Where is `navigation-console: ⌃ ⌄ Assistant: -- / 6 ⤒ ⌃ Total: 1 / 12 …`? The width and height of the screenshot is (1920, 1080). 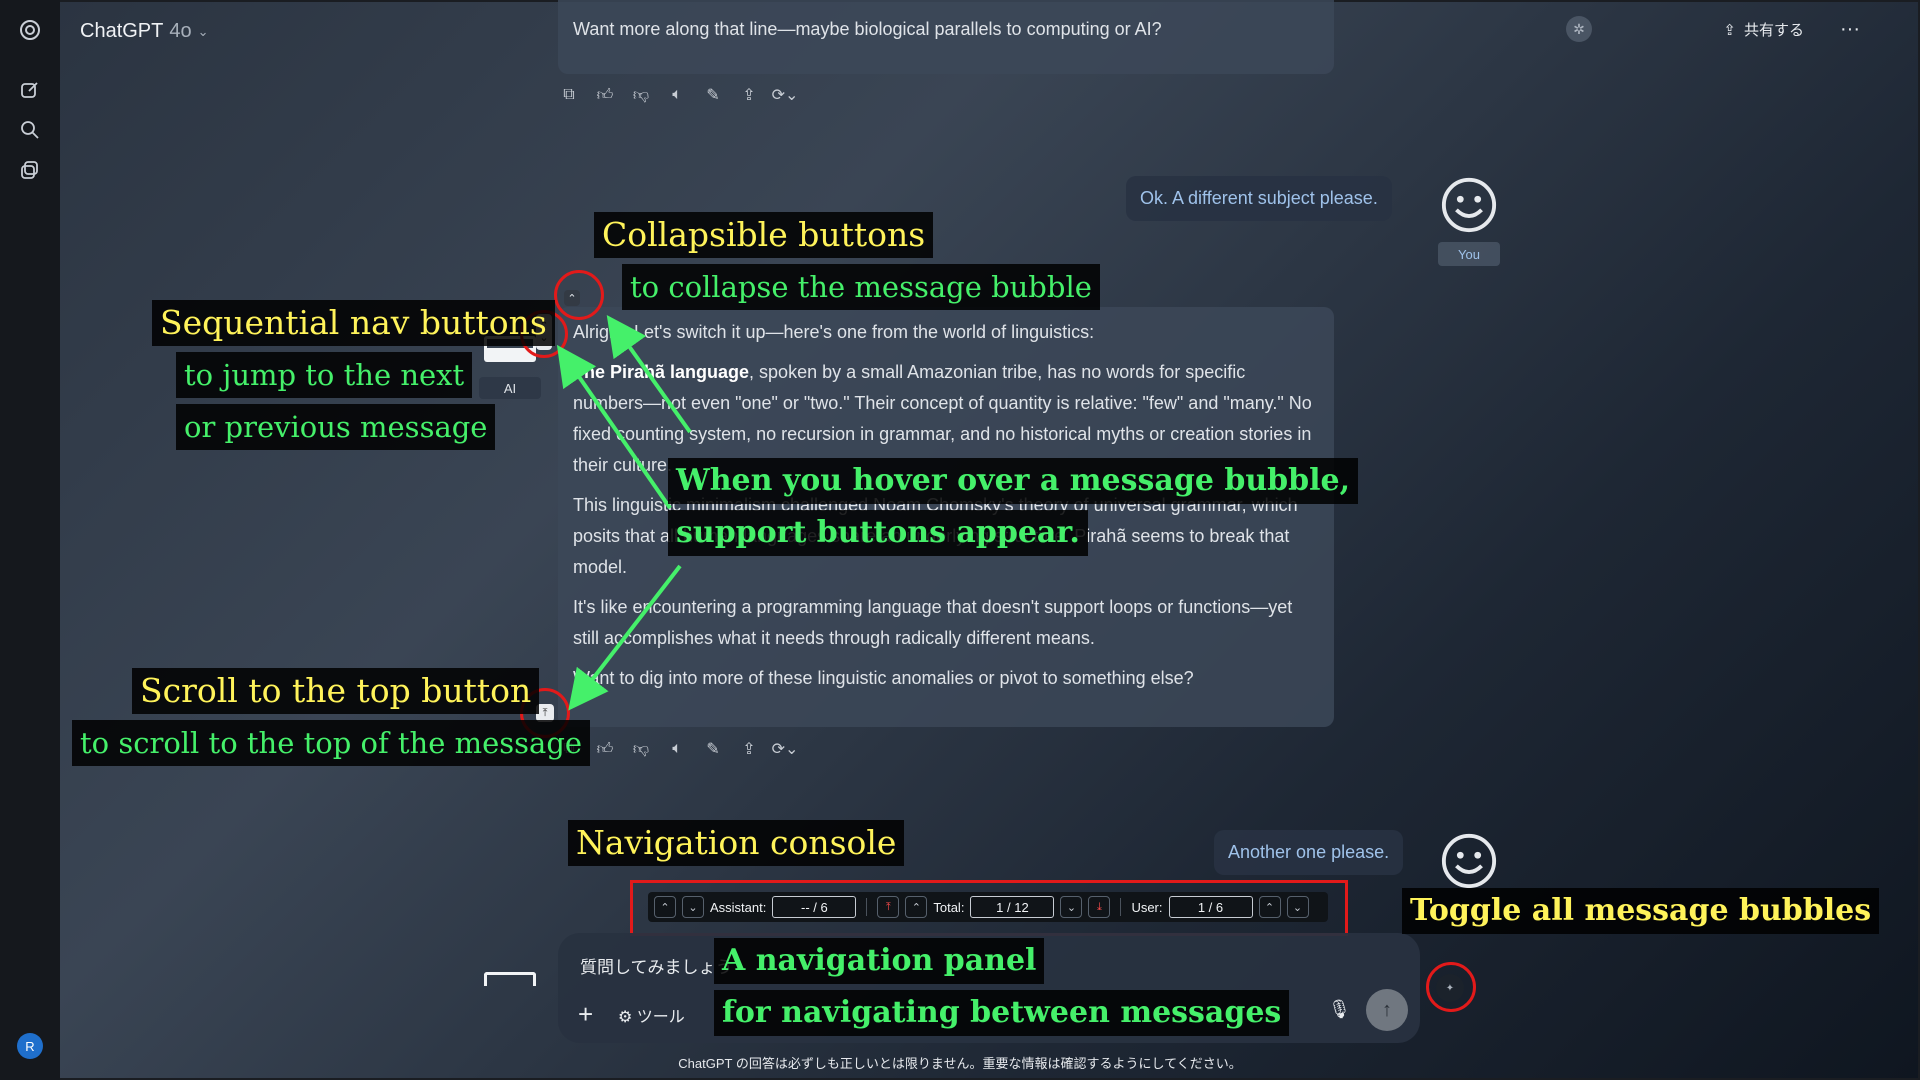 navigation-console: ⌃ ⌄ Assistant: -- / 6 ⤒ ⌃ Total: 1 / 12 … is located at coordinates (988, 907).